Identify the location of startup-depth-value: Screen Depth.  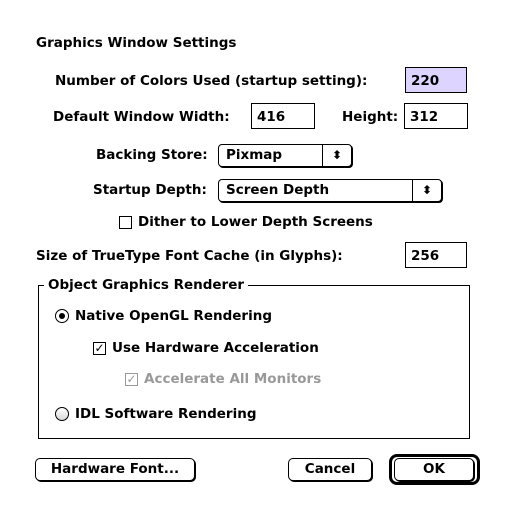
(278, 190).